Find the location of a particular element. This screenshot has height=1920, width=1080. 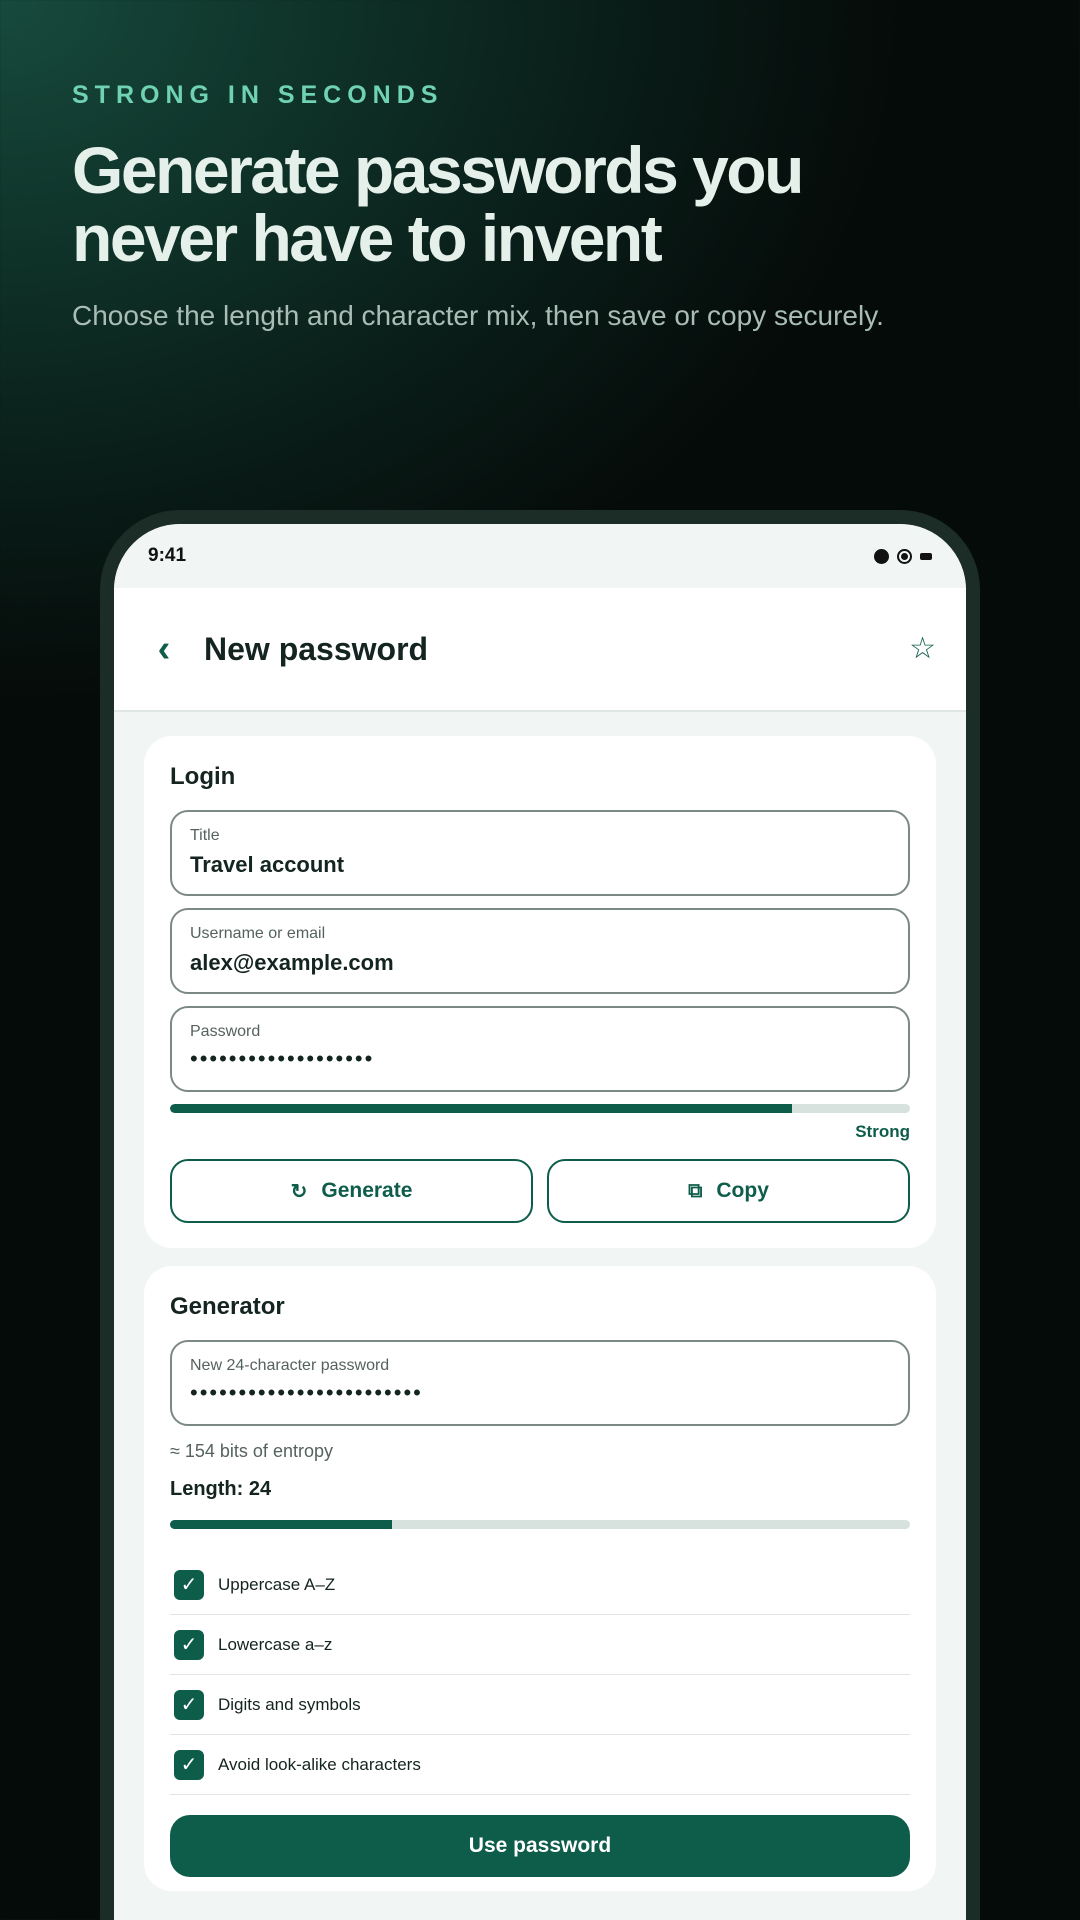

length-slider-fill is located at coordinates (281, 1524).